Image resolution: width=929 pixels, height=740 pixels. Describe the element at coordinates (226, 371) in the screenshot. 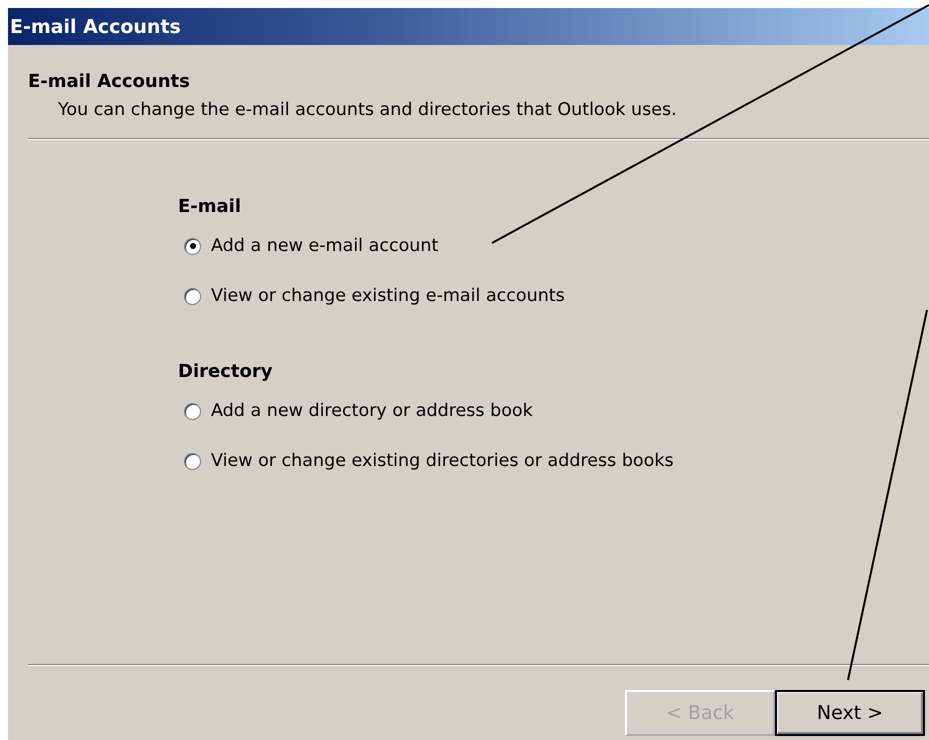

I see `group-heading: Directory` at that location.